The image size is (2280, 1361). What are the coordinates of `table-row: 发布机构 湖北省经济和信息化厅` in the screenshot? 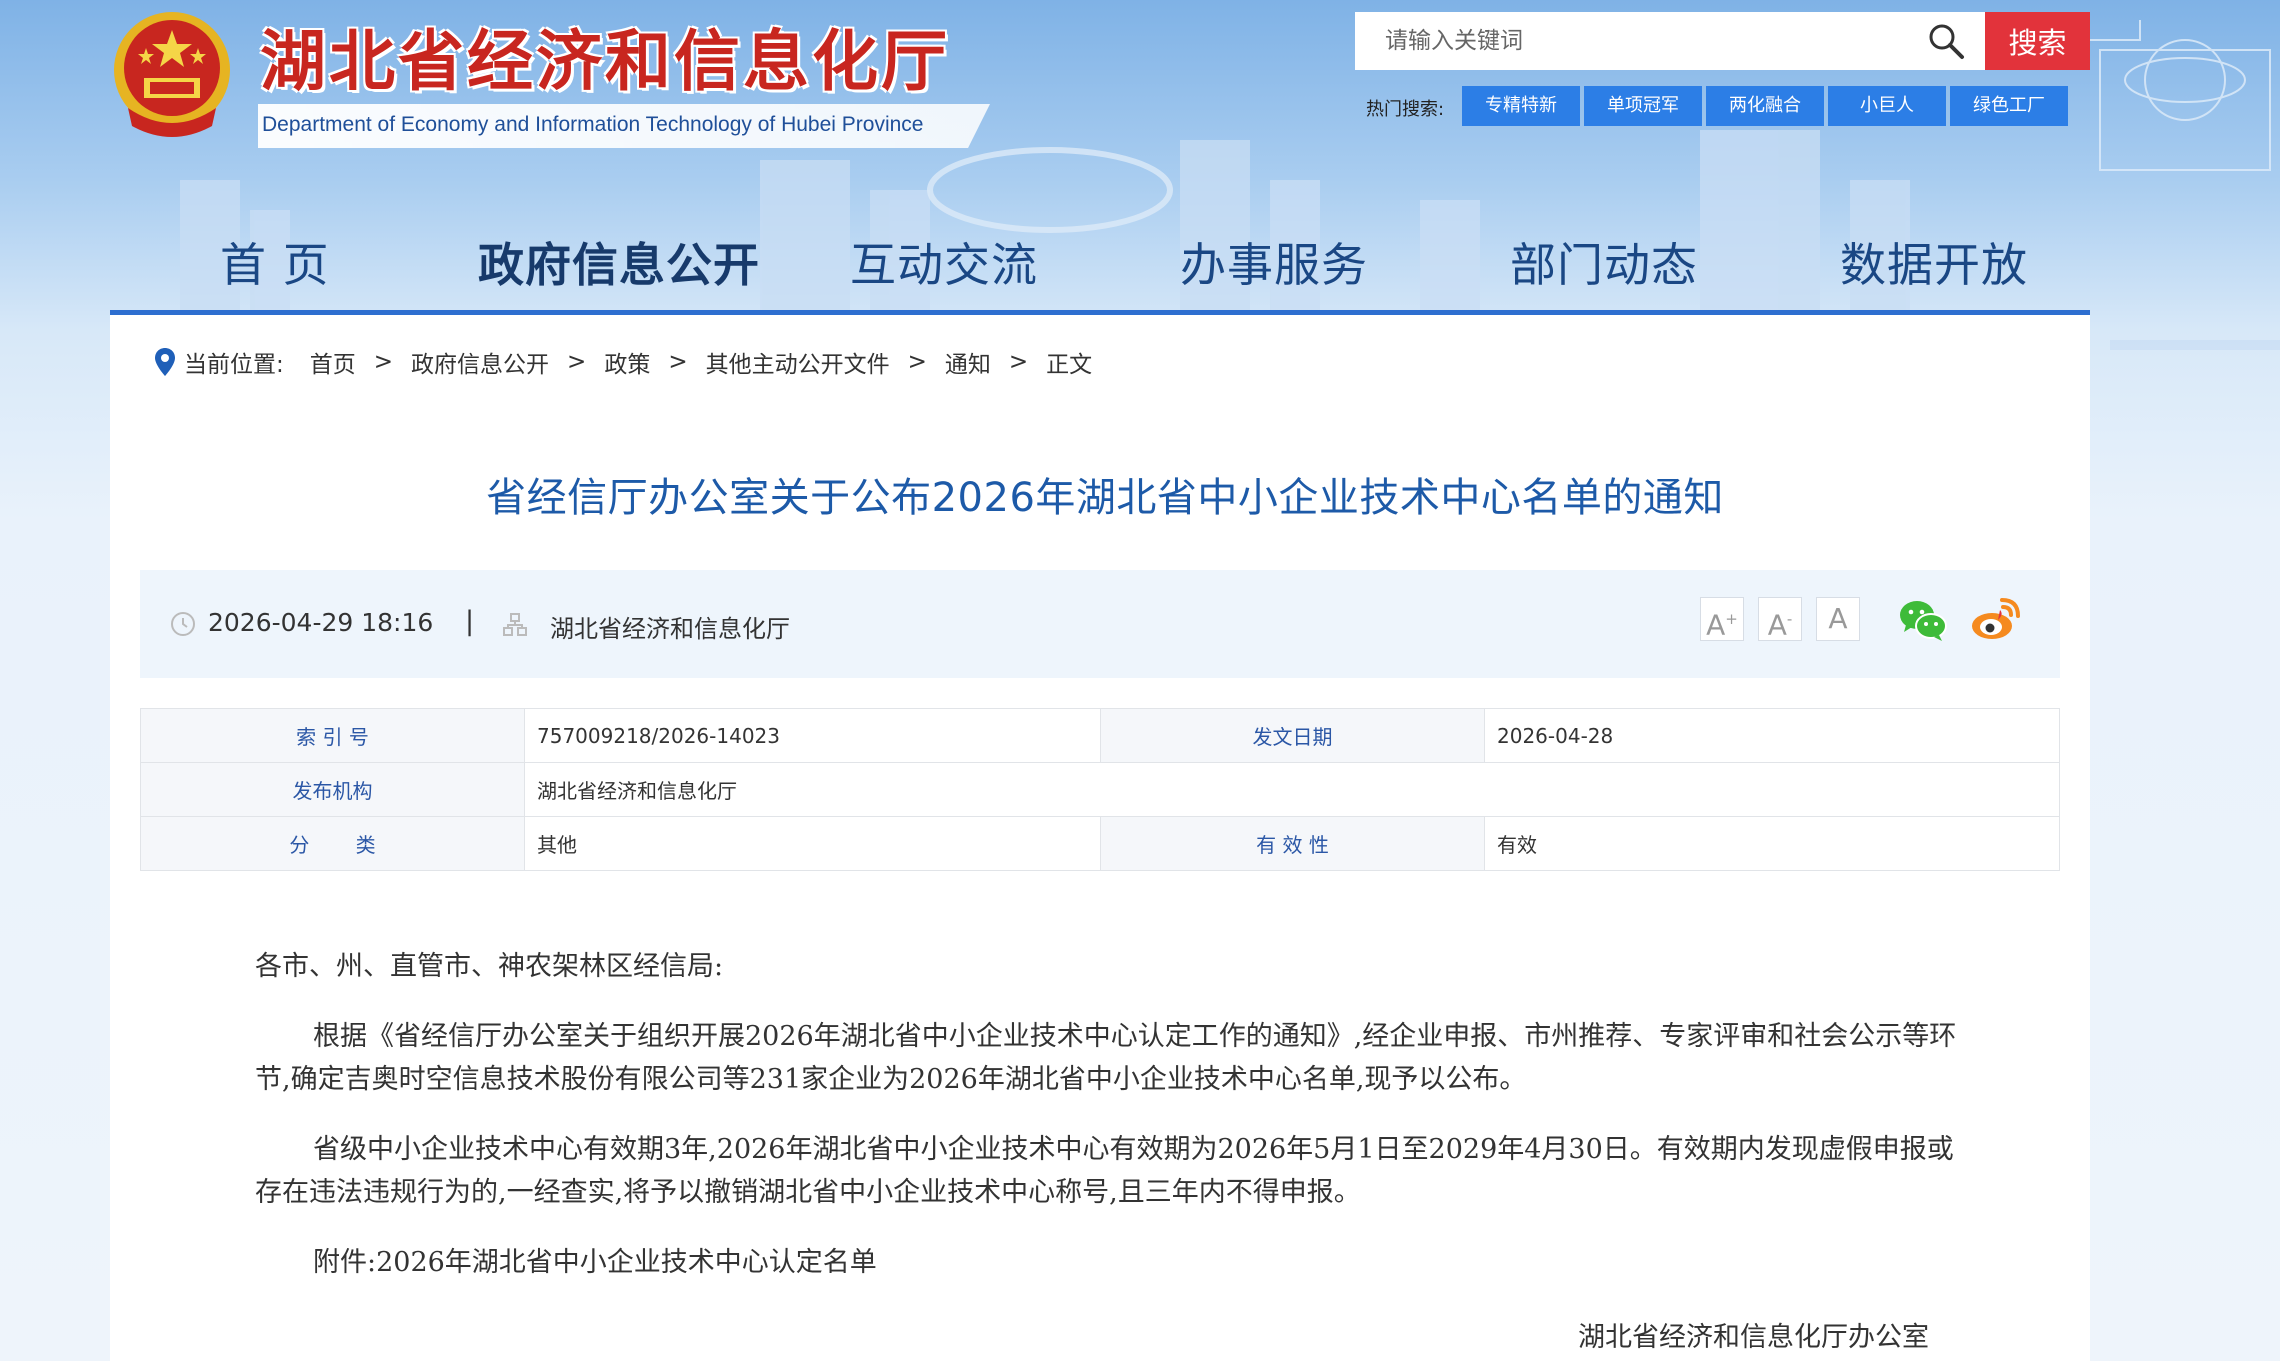 It's located at (1100, 789).